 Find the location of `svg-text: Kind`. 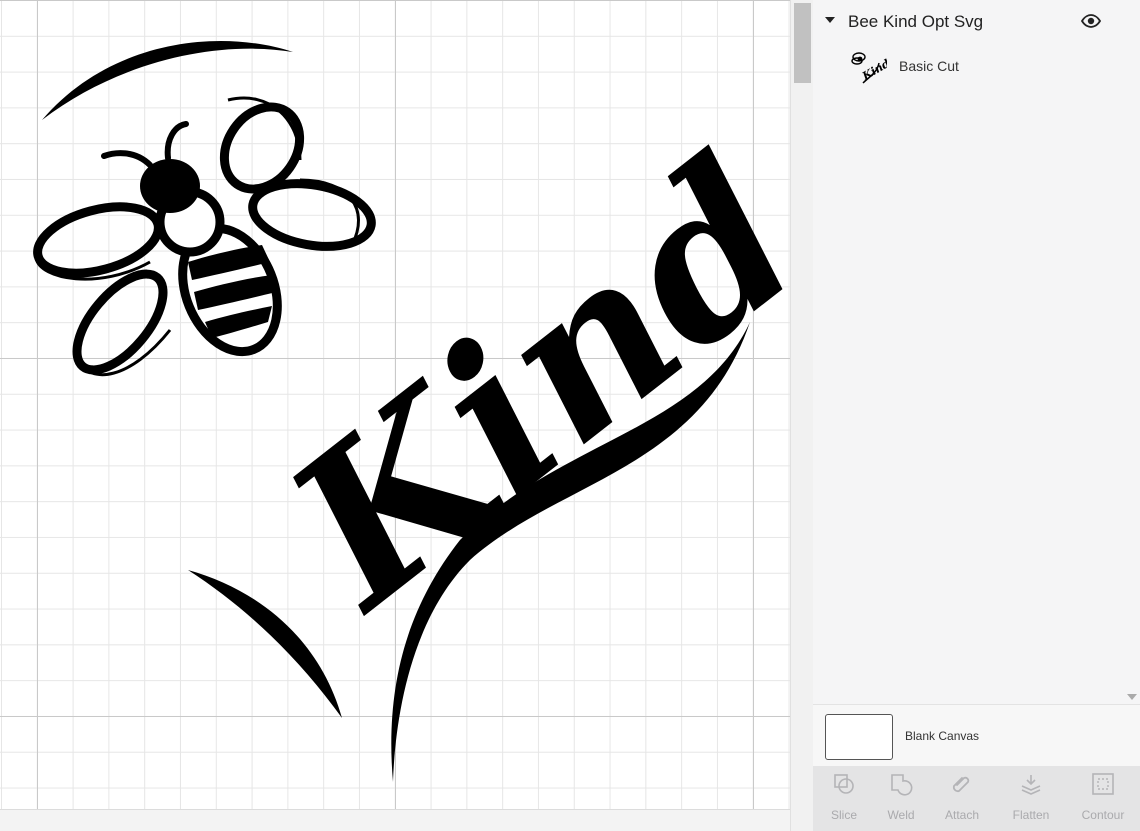

svg-text: Kind is located at coordinates (873, 70).